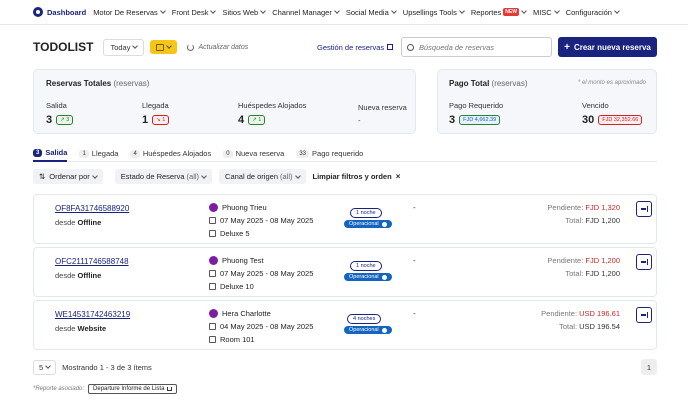 This screenshot has height=409, width=688. I want to click on stat-pago-requerido: Pago Requerido 3 FJD 4,662.39, so click(476, 113).